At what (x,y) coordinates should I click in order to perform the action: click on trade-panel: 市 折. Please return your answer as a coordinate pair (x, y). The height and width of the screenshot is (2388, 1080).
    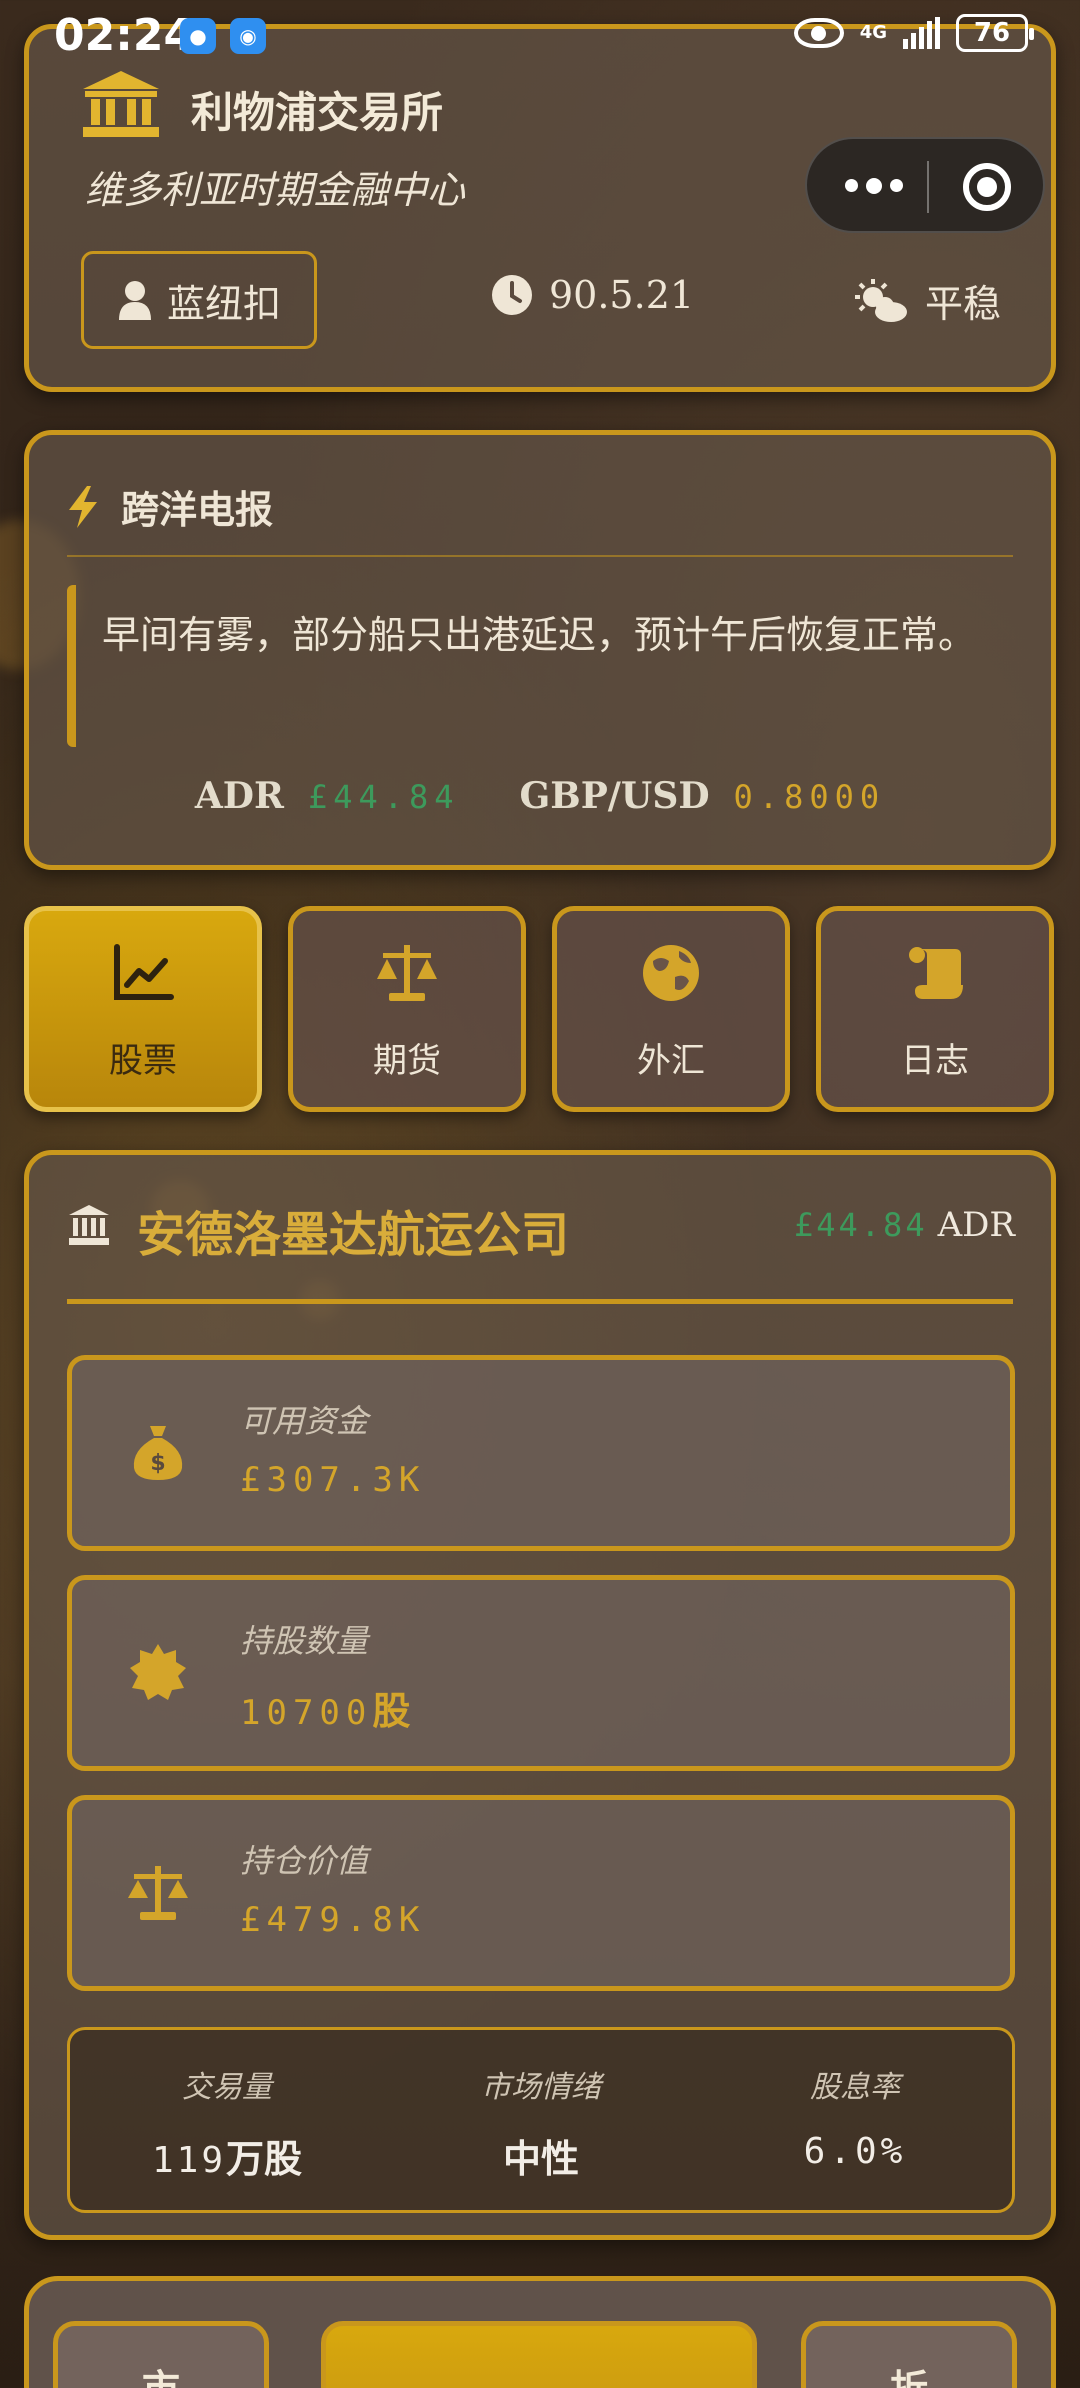
    Looking at the image, I should click on (540, 2332).